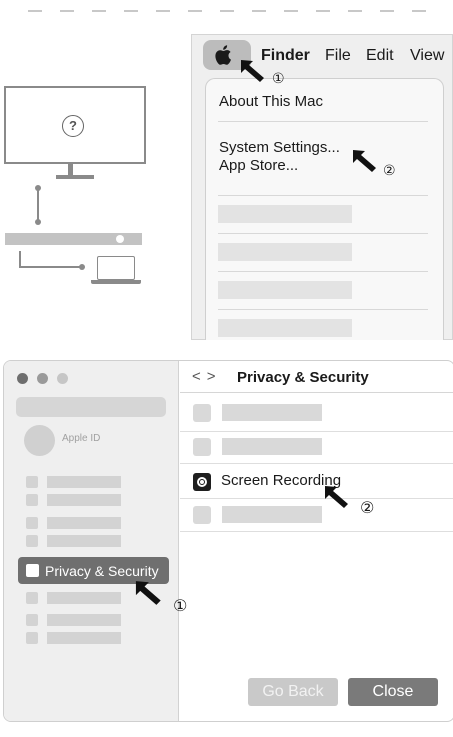  What do you see at coordinates (214, 376) in the screenshot?
I see `forward-arrow-icon: >` at bounding box center [214, 376].